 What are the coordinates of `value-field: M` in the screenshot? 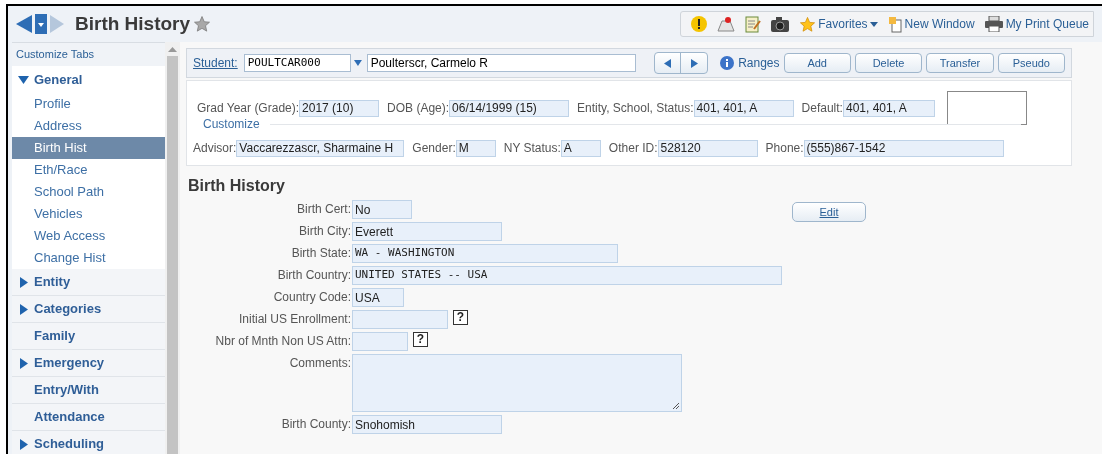 It's located at (475, 148).